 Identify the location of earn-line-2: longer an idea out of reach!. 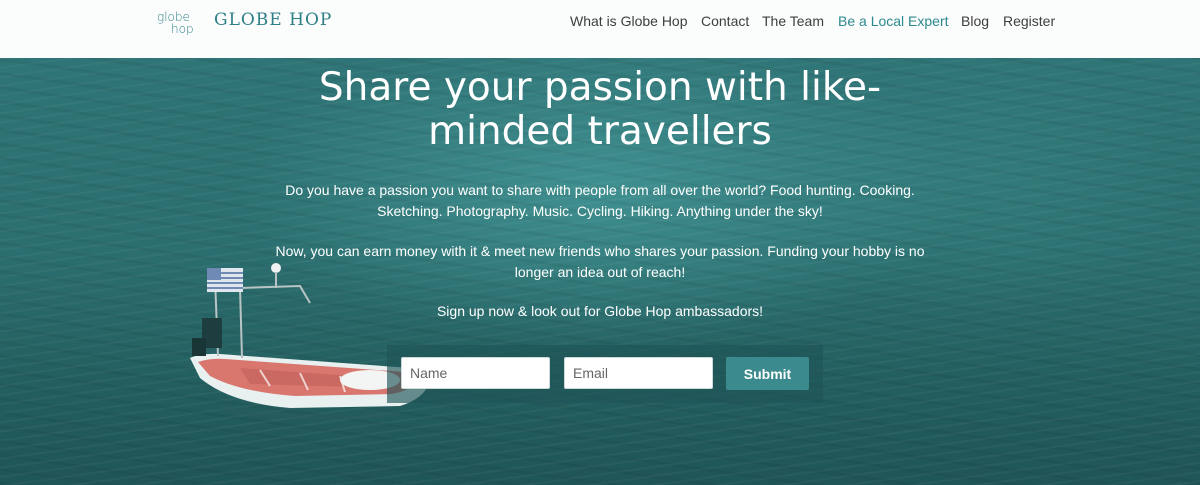
(600, 272).